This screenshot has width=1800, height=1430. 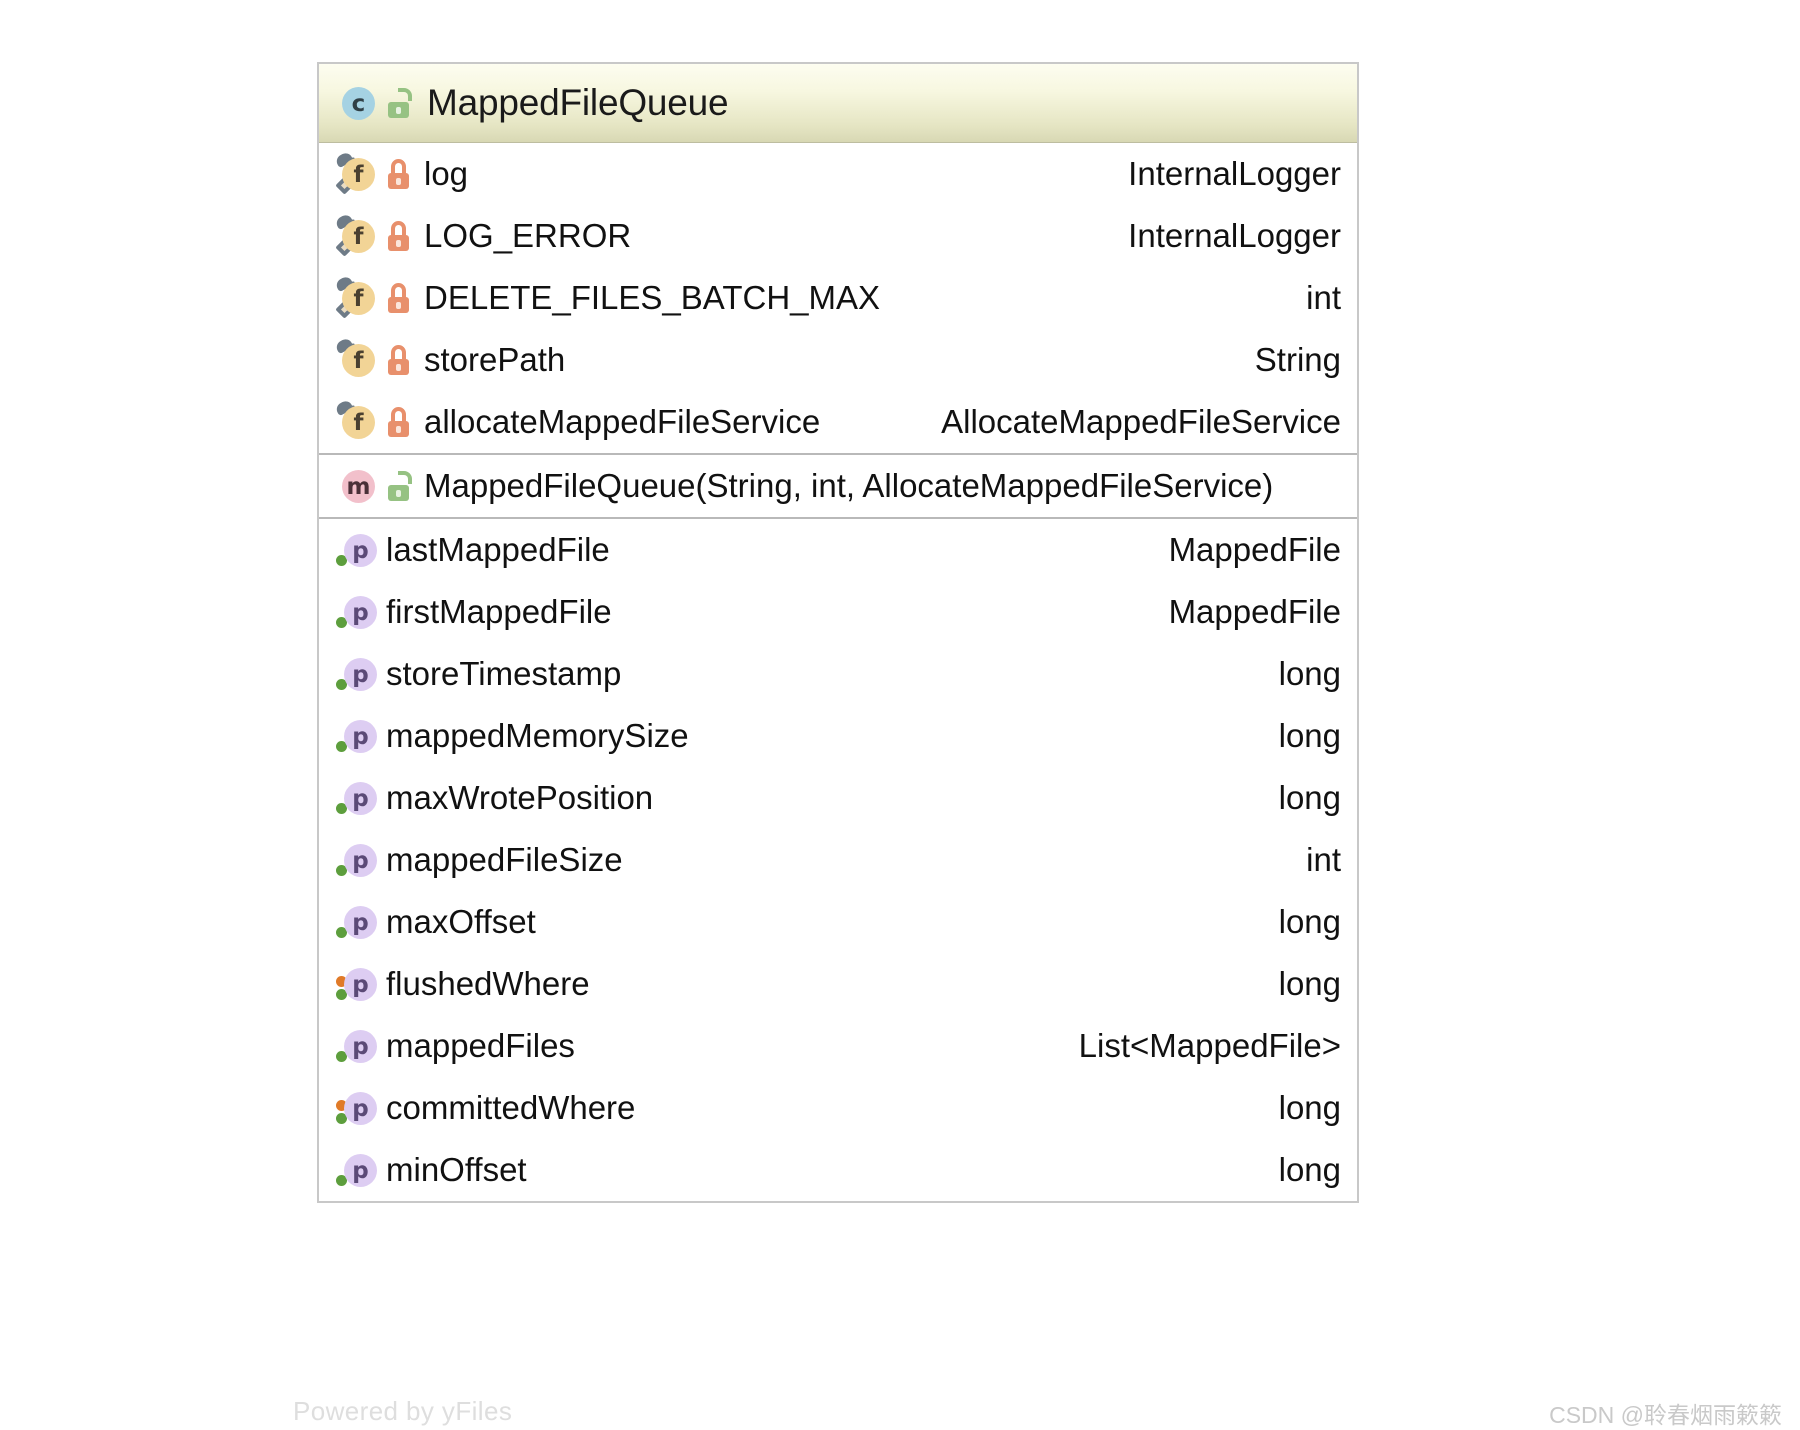 What do you see at coordinates (537, 735) in the screenshot?
I see `member-name: mappedMemorySize` at bounding box center [537, 735].